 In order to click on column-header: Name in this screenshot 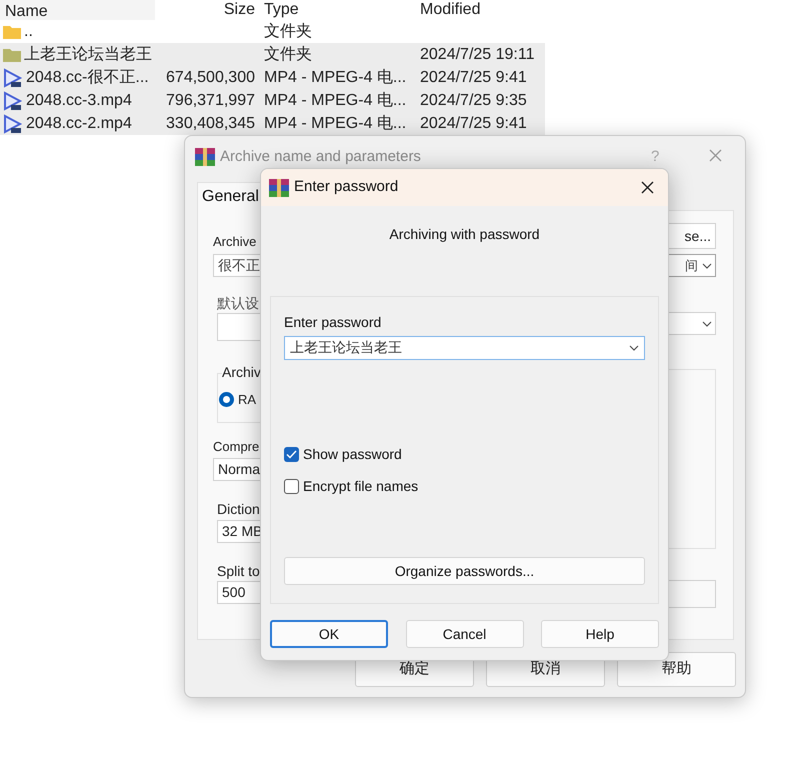, I will do `click(77, 10)`.